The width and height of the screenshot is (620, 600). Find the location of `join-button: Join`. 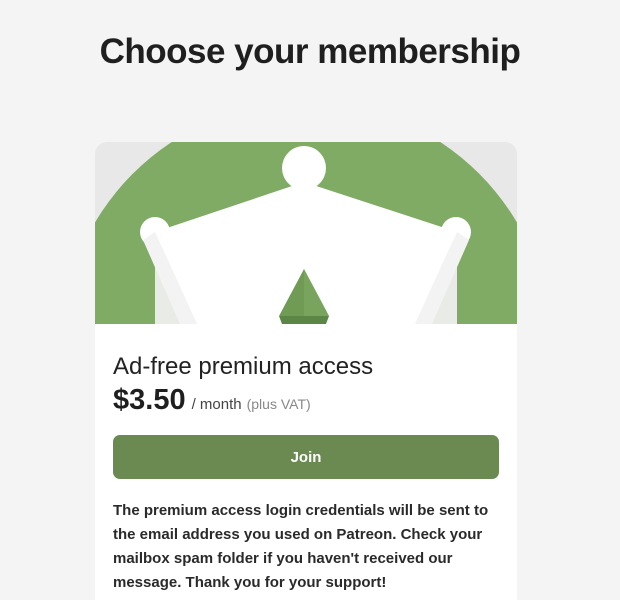

join-button: Join is located at coordinates (306, 457).